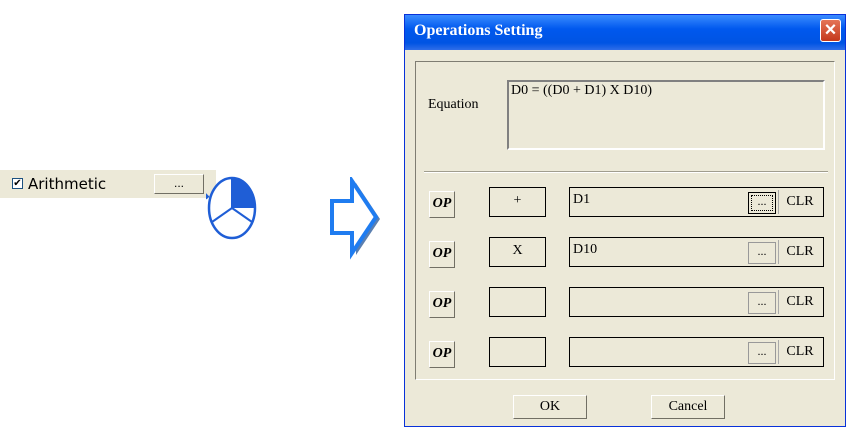 The width and height of the screenshot is (854, 431). What do you see at coordinates (442, 204) in the screenshot?
I see `op-button-1: OP` at bounding box center [442, 204].